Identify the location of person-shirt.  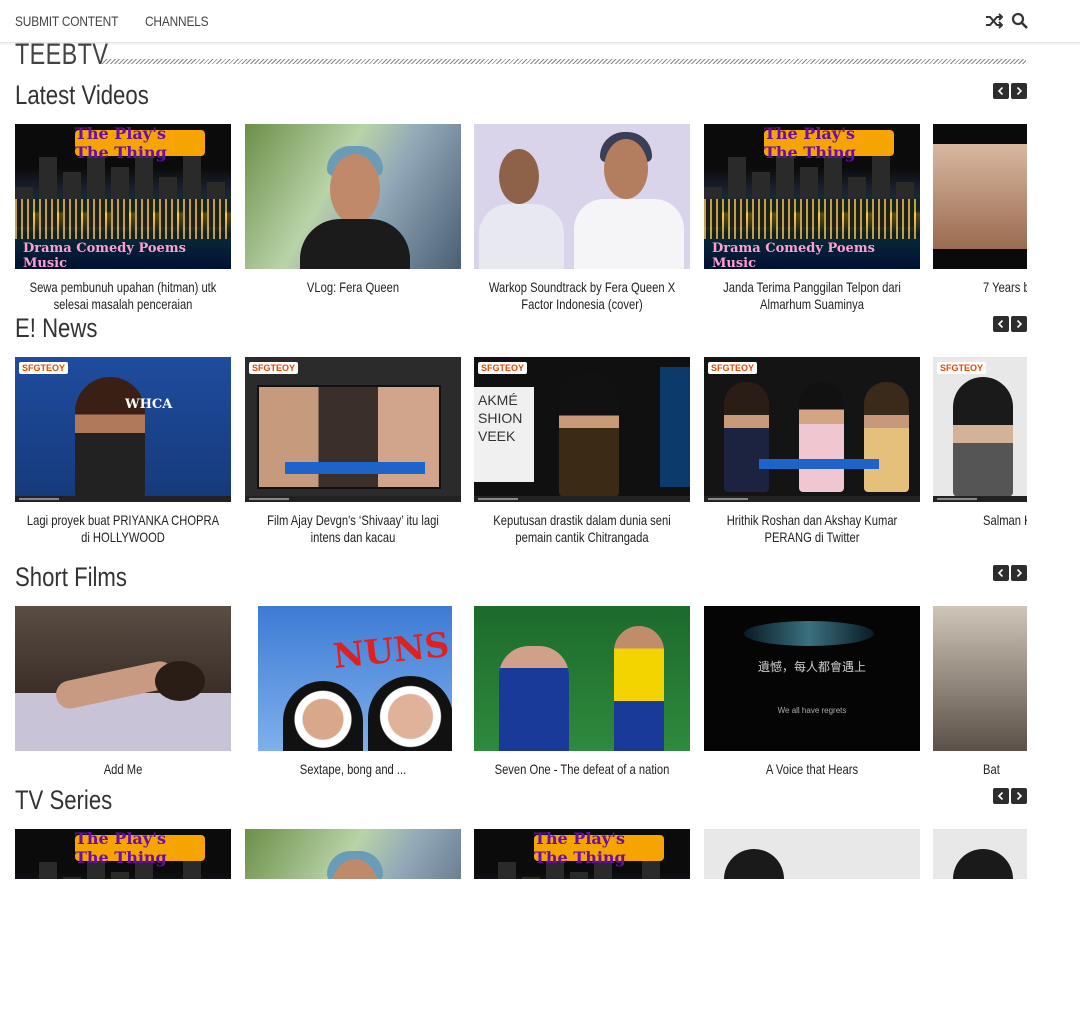
(629, 234).